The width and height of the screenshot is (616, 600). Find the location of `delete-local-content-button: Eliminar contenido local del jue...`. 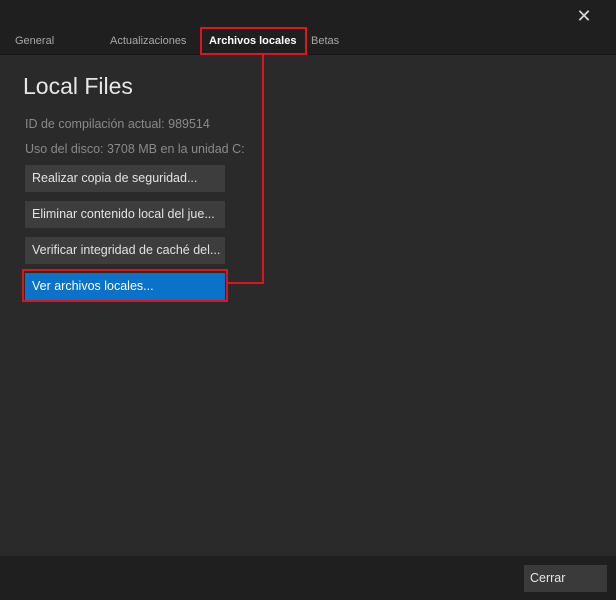

delete-local-content-button: Eliminar contenido local del jue... is located at coordinates (125, 214).